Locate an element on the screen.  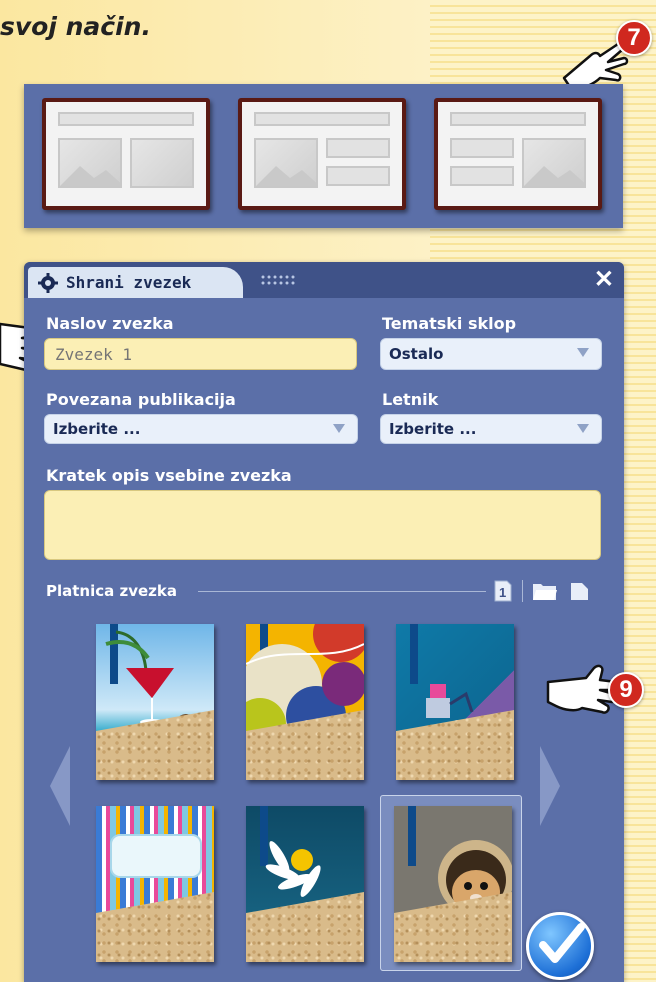
cover-striped-label is located at coordinates (155, 884).